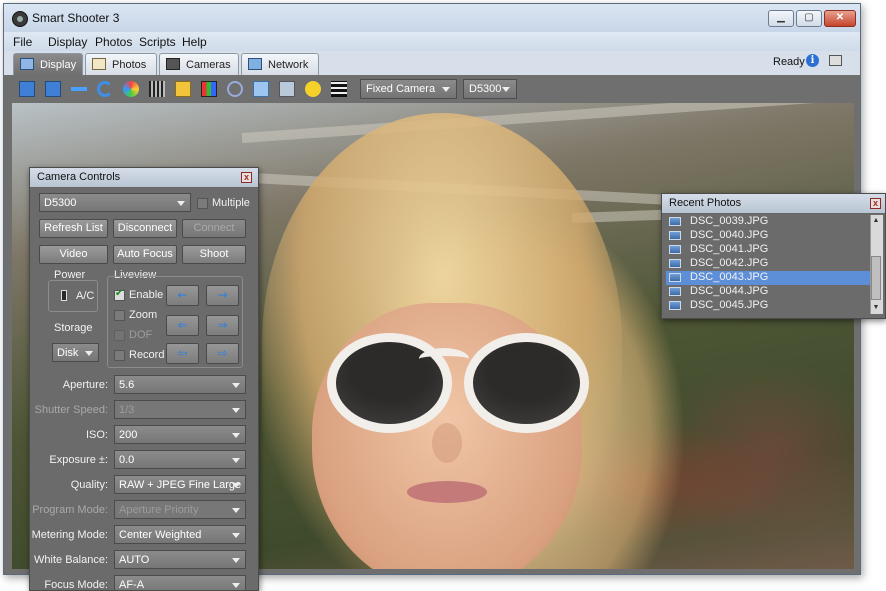 This screenshot has height=591, width=886. I want to click on tab-network-label: Network, so click(288, 65).